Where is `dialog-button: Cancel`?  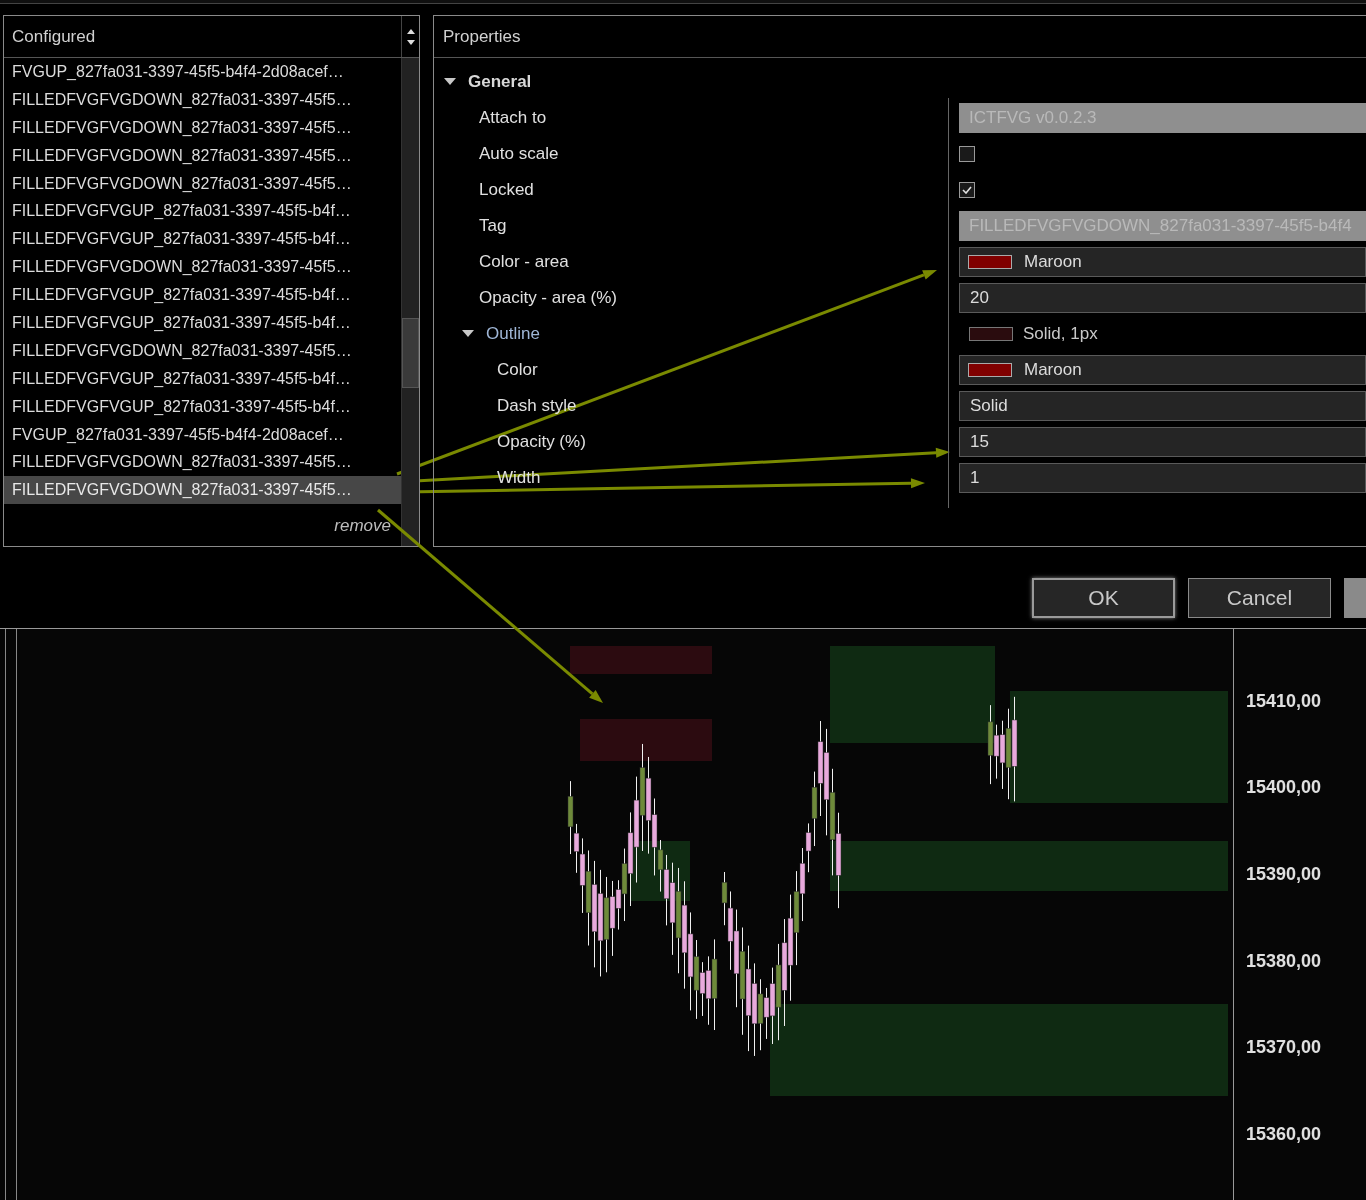
dialog-button: Cancel is located at coordinates (1259, 598).